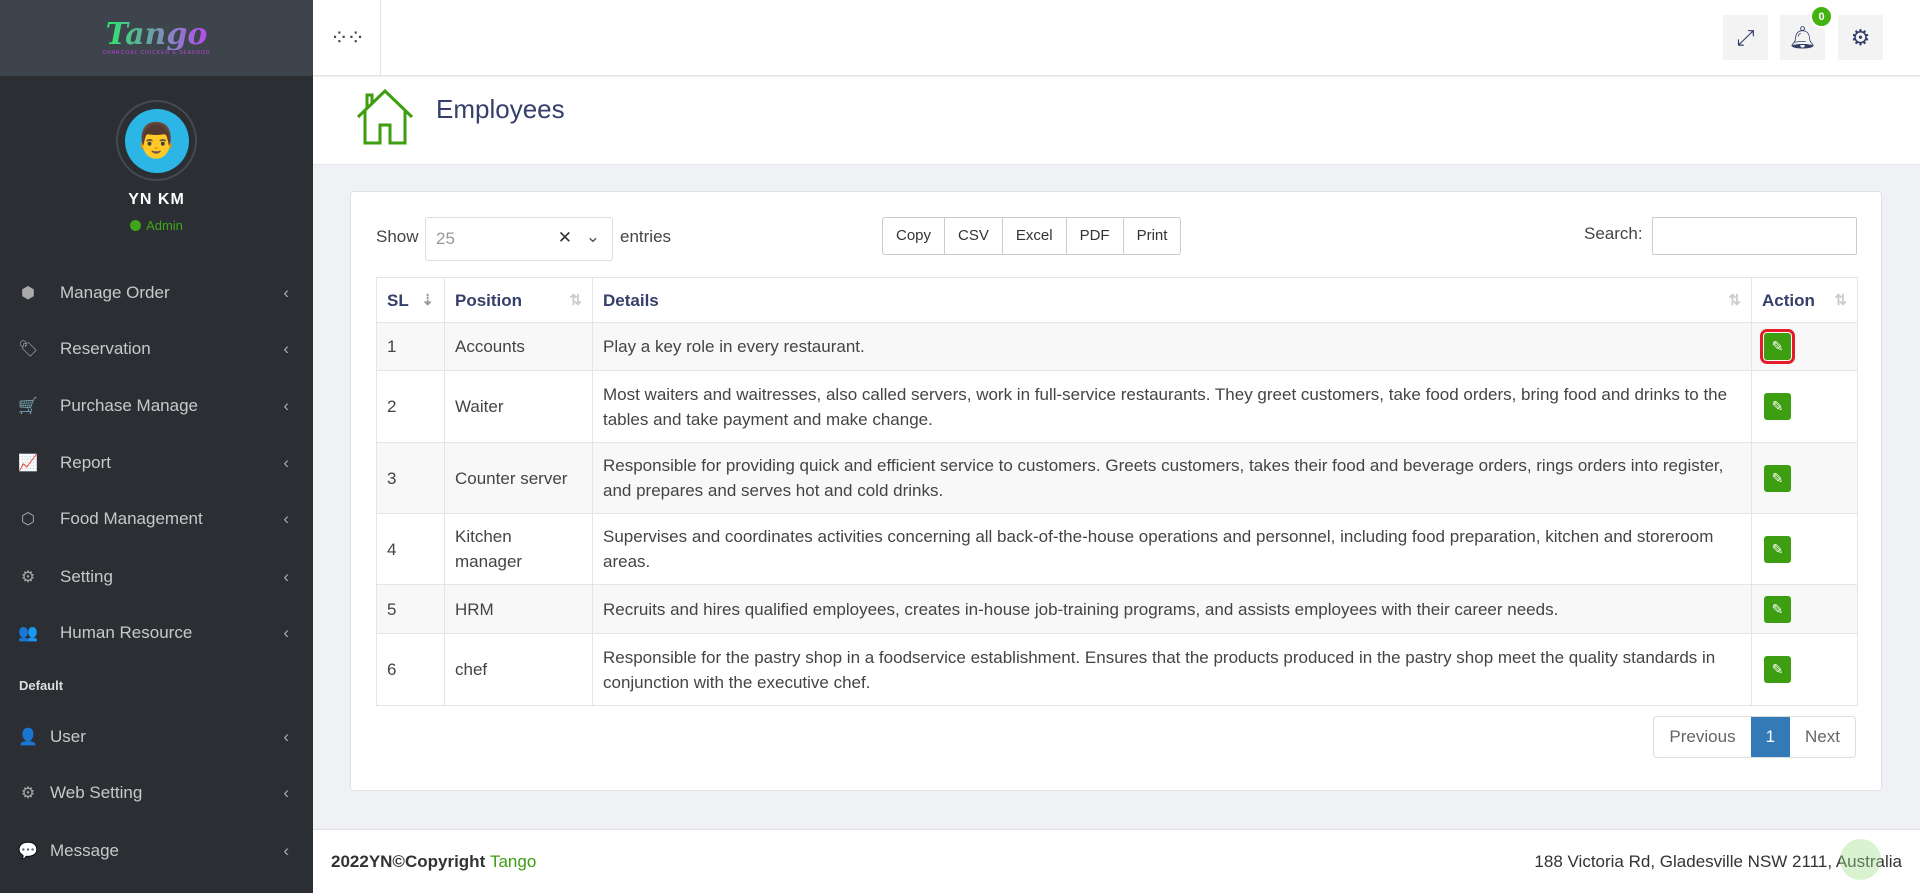  What do you see at coordinates (1116, 38) in the screenshot?
I see `topbar: ⁘⁘` at bounding box center [1116, 38].